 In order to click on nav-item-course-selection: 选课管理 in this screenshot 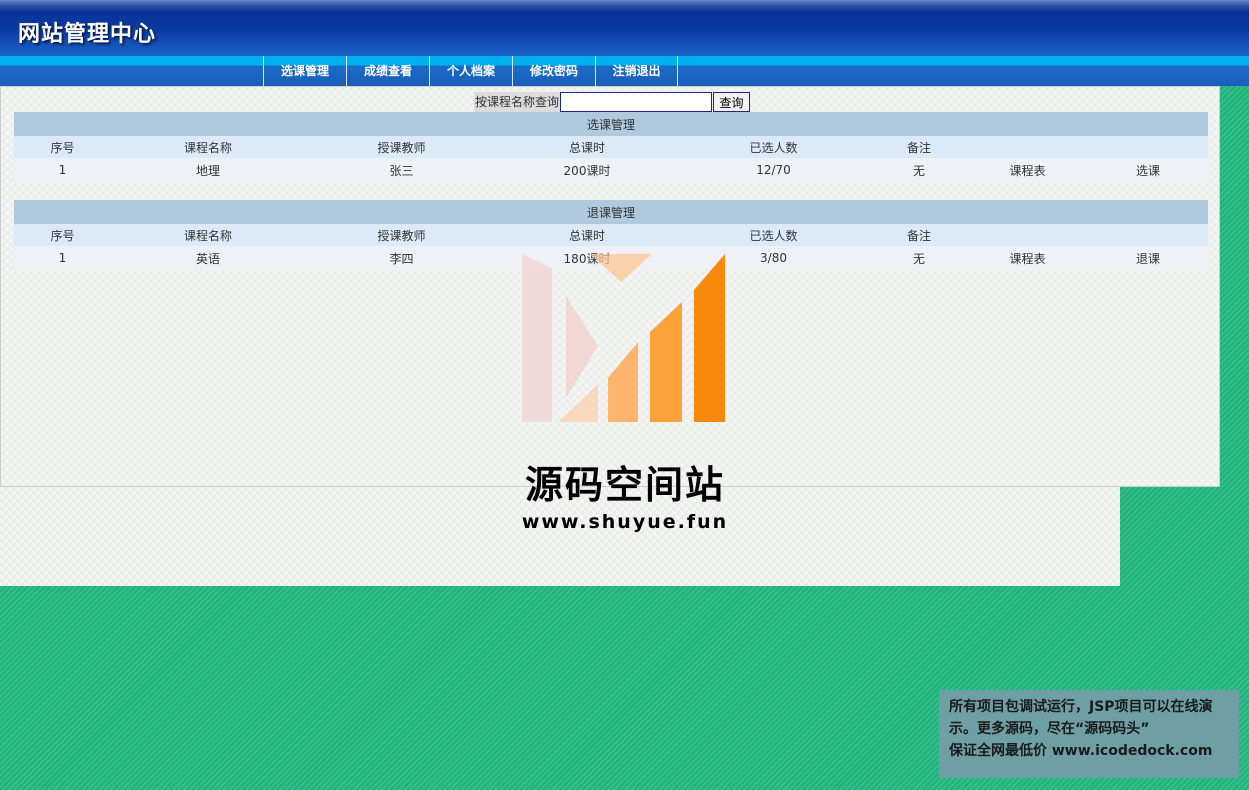, I will do `click(304, 71)`.